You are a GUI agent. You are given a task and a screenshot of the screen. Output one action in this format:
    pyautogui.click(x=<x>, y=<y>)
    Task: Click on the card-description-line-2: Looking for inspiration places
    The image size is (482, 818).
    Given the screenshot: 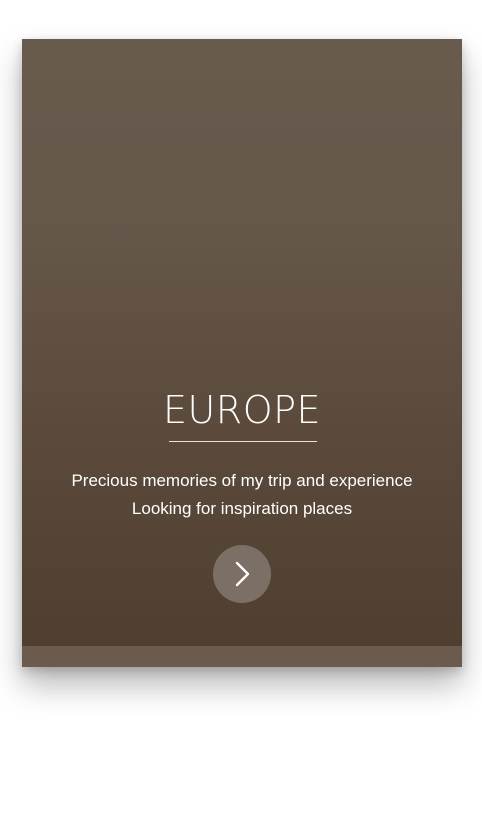 What is the action you would take?
    pyautogui.click(x=242, y=508)
    